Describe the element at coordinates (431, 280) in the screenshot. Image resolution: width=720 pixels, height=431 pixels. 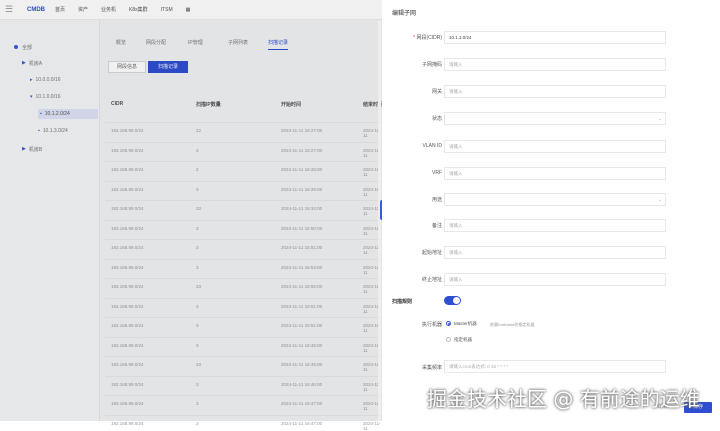
I see `field-label-text: 终止地址` at that location.